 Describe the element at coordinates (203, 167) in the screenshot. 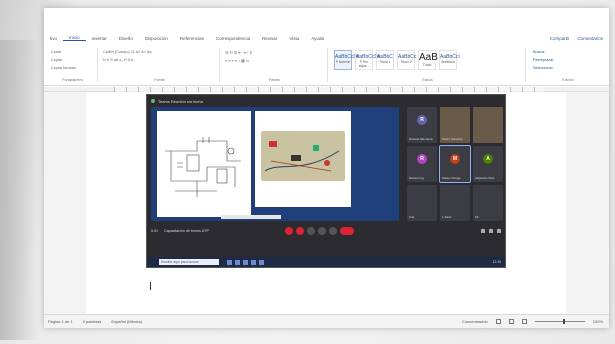

I see `circuit-schematic-icon` at that location.